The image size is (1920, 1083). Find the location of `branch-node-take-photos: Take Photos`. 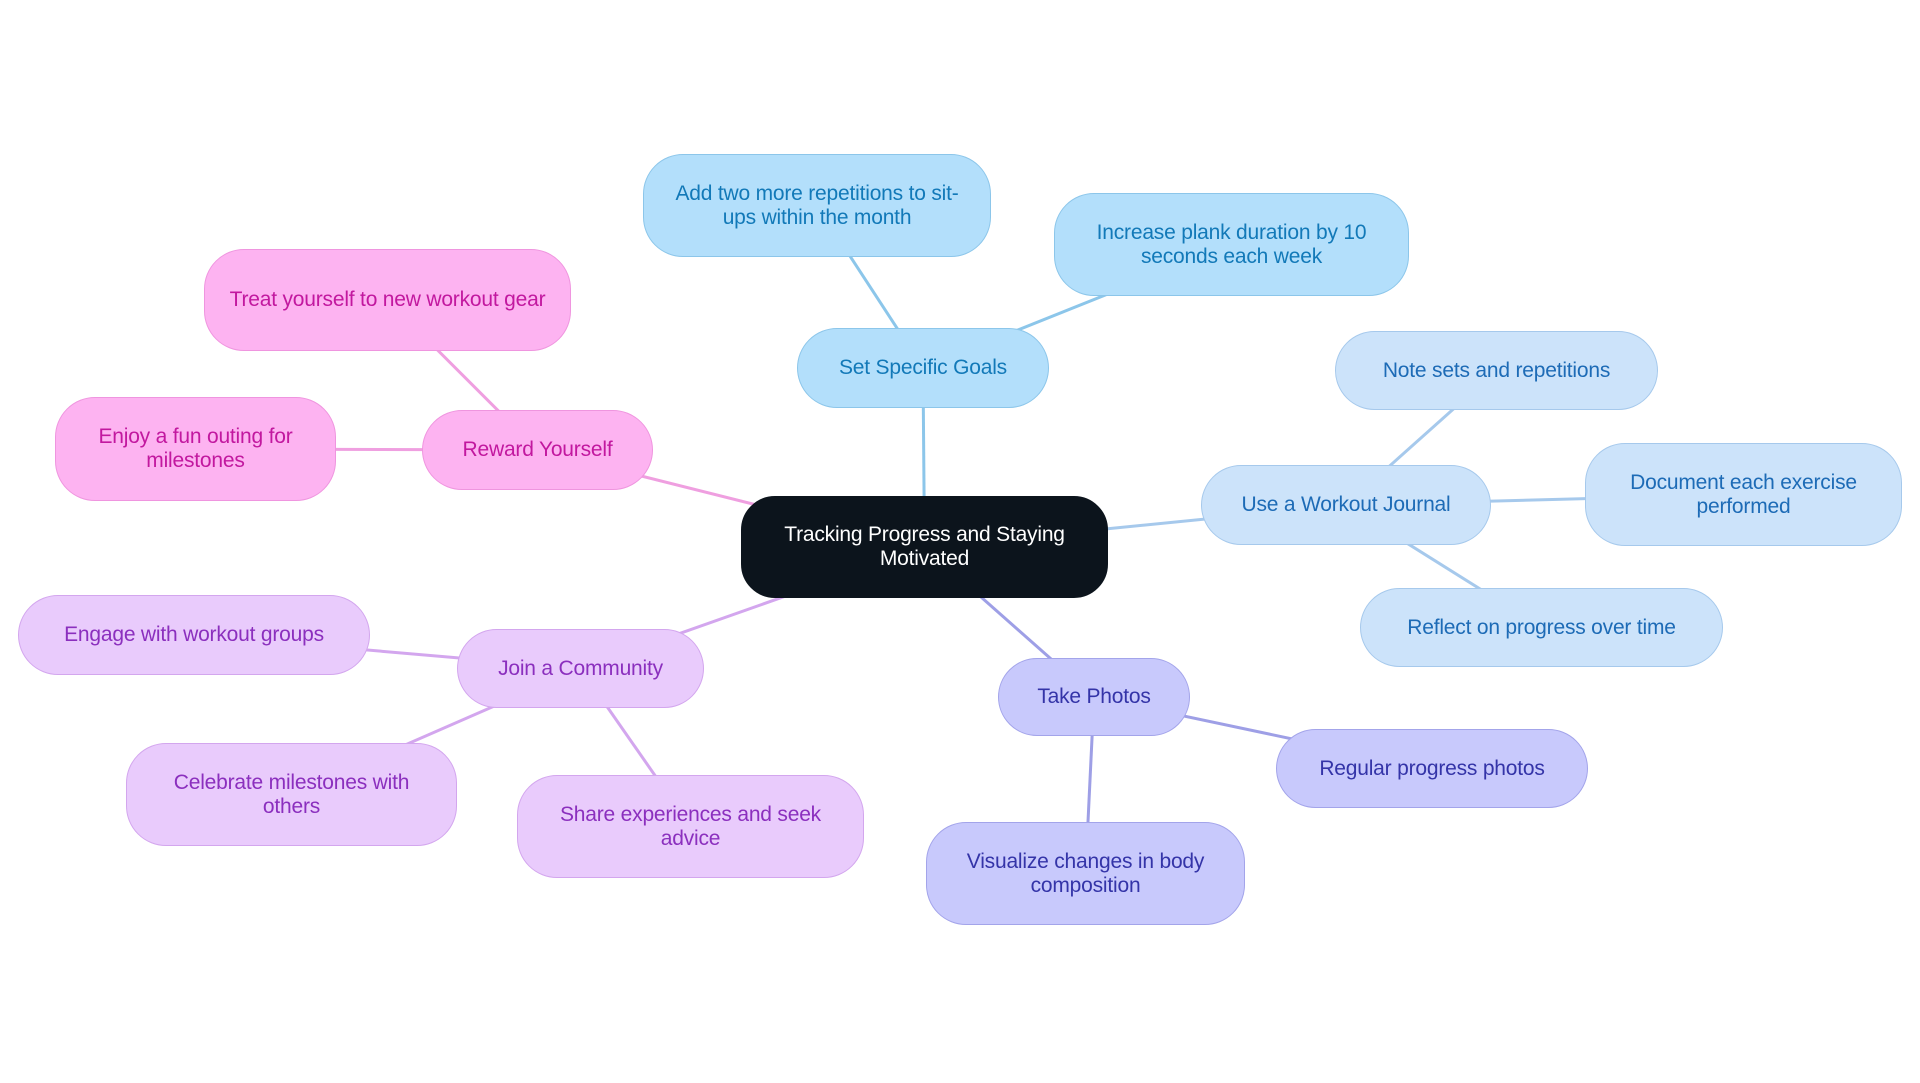

branch-node-take-photos: Take Photos is located at coordinates (1094, 697).